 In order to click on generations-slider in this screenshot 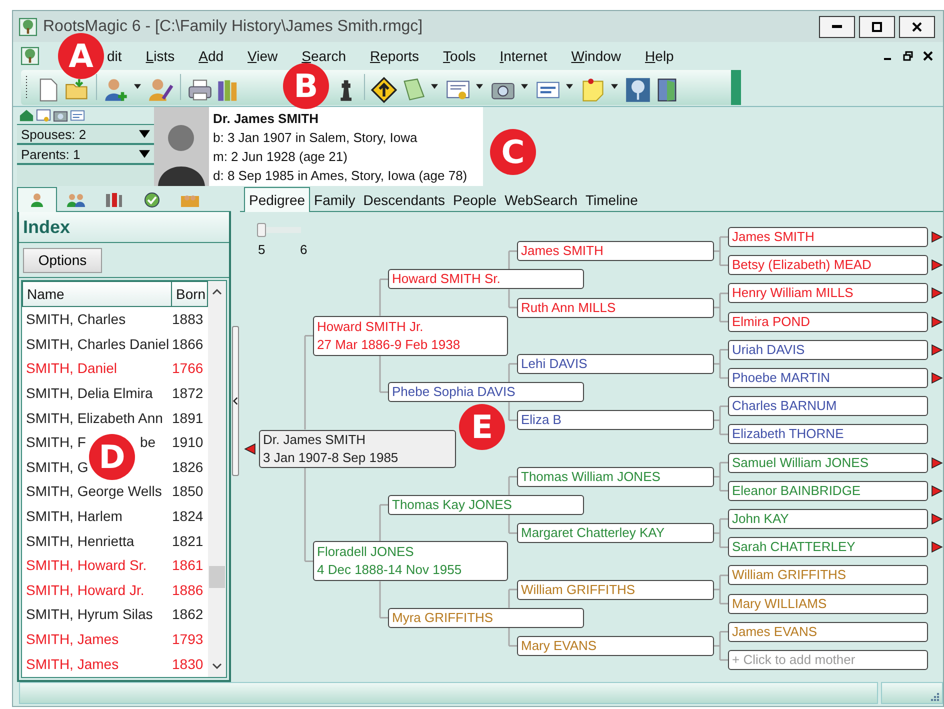, I will do `click(279, 230)`.